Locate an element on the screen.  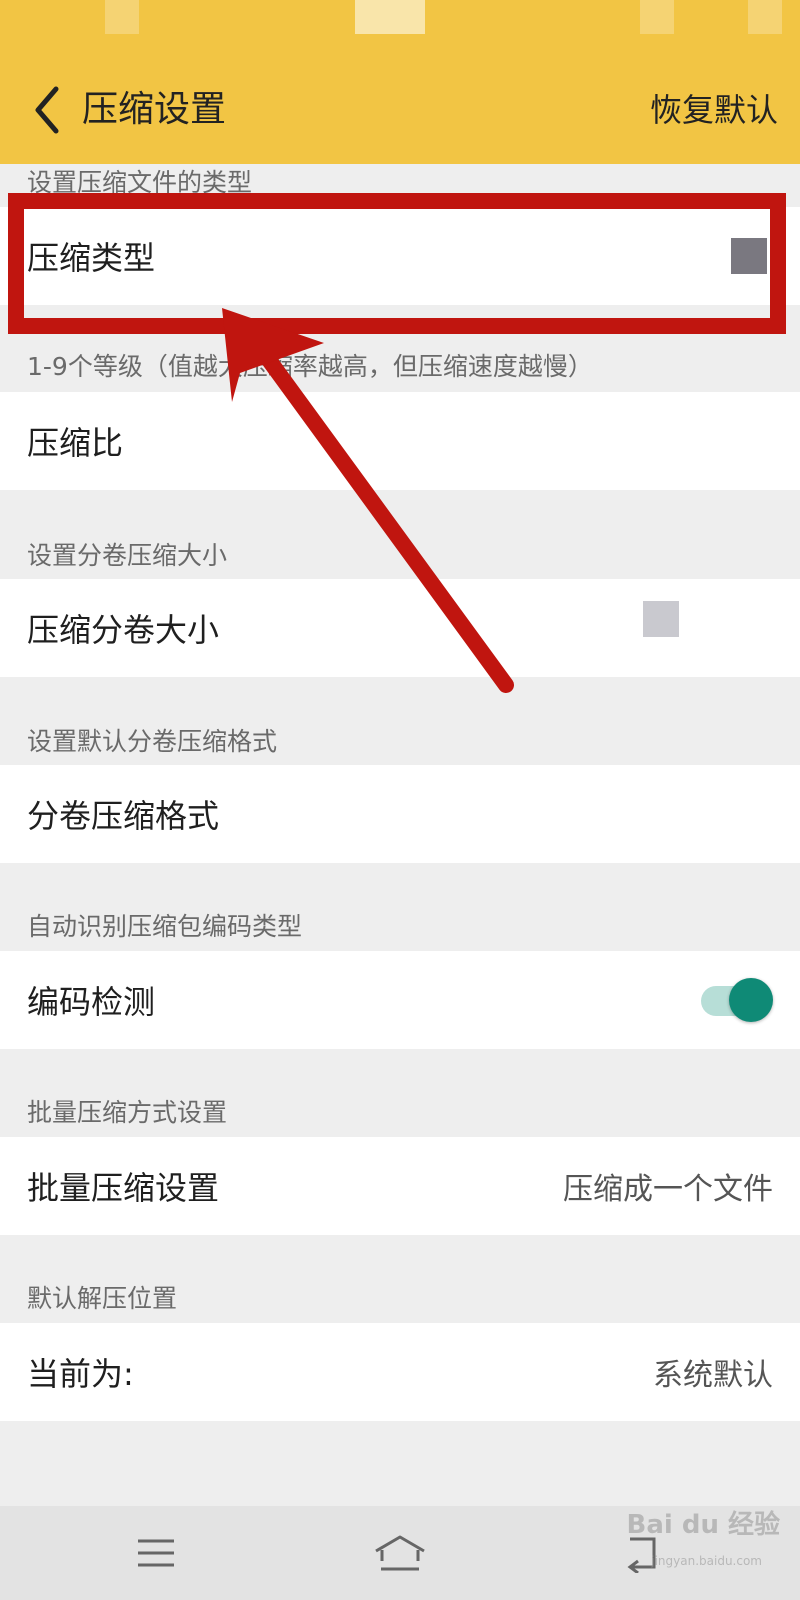
section-label-compress-type: 设置压缩文件的类型 is located at coordinates (140, 182).